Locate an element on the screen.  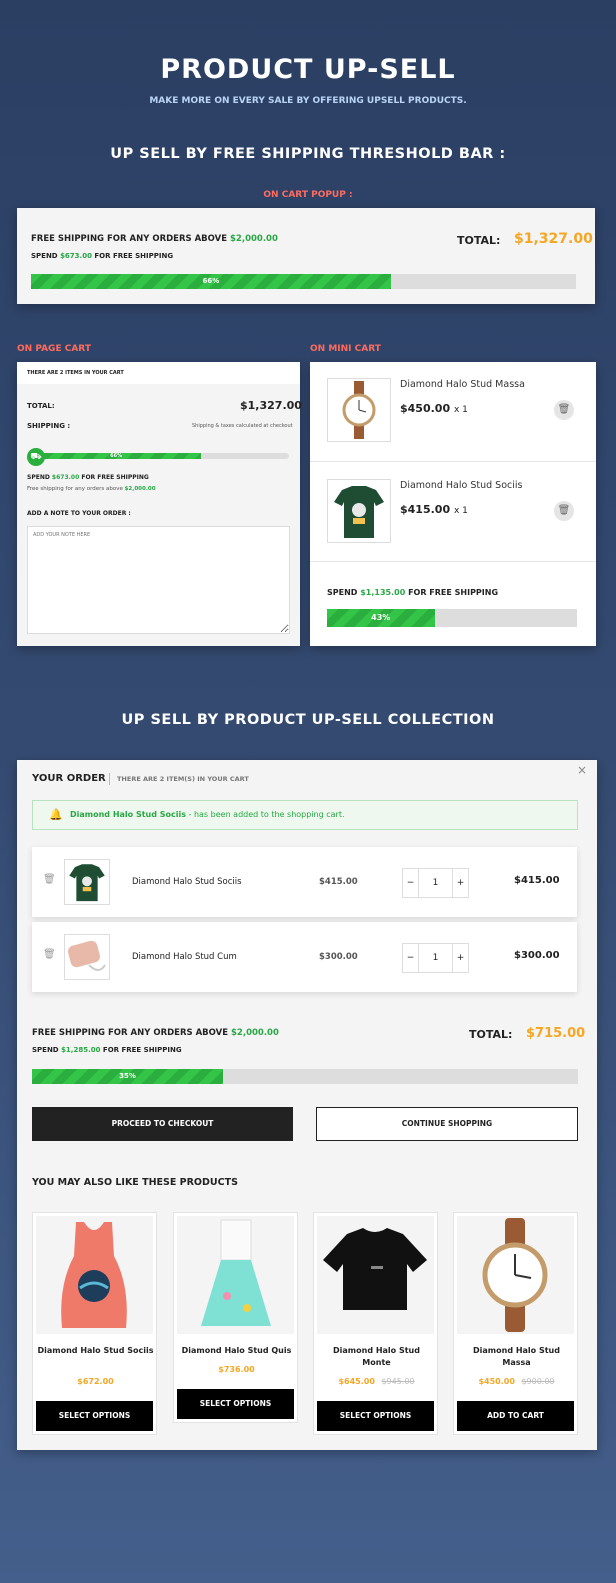
product-name: Diamond Halo Stud Sociis is located at coordinates (95, 1351).